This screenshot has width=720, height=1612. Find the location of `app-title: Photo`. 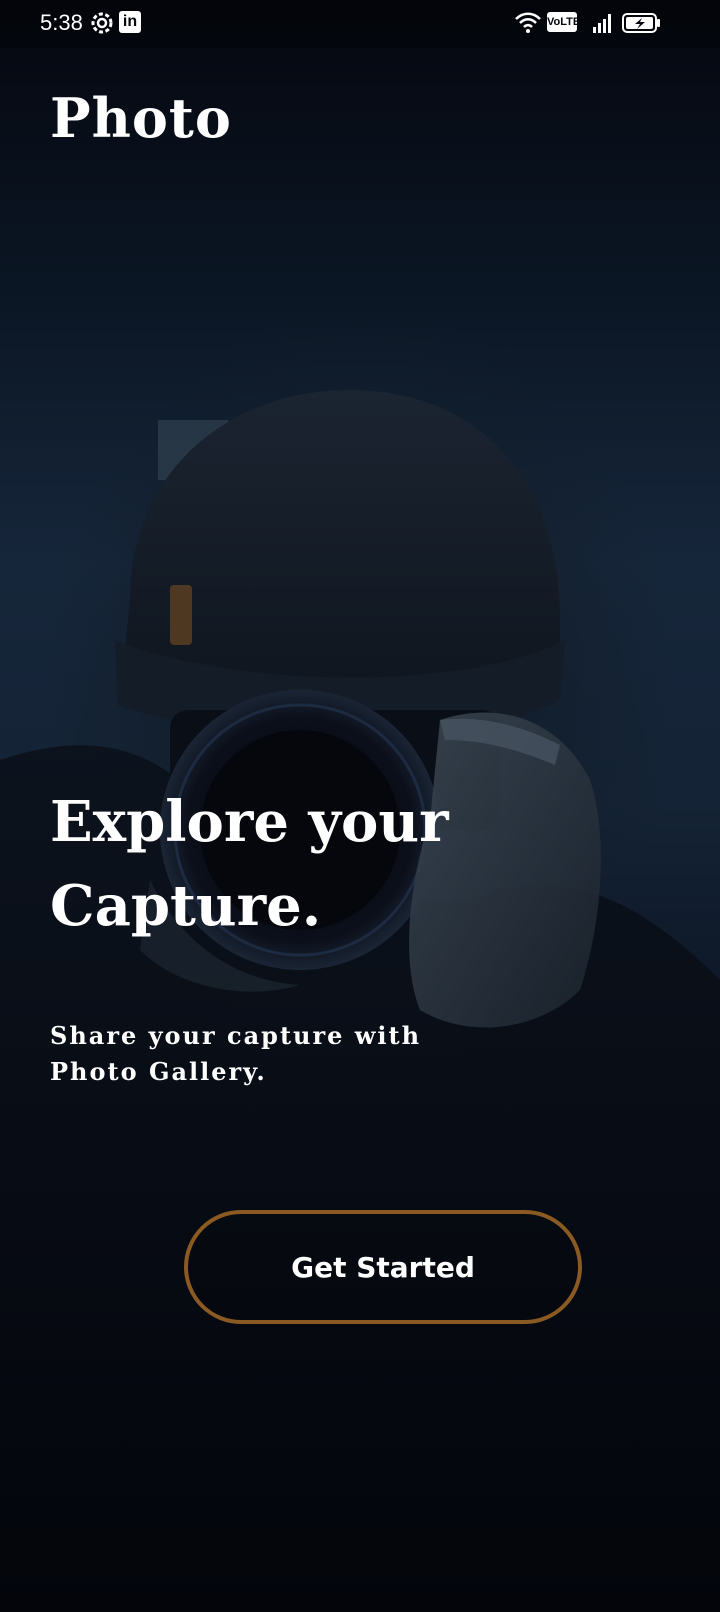

app-title: Photo is located at coordinates (141, 118).